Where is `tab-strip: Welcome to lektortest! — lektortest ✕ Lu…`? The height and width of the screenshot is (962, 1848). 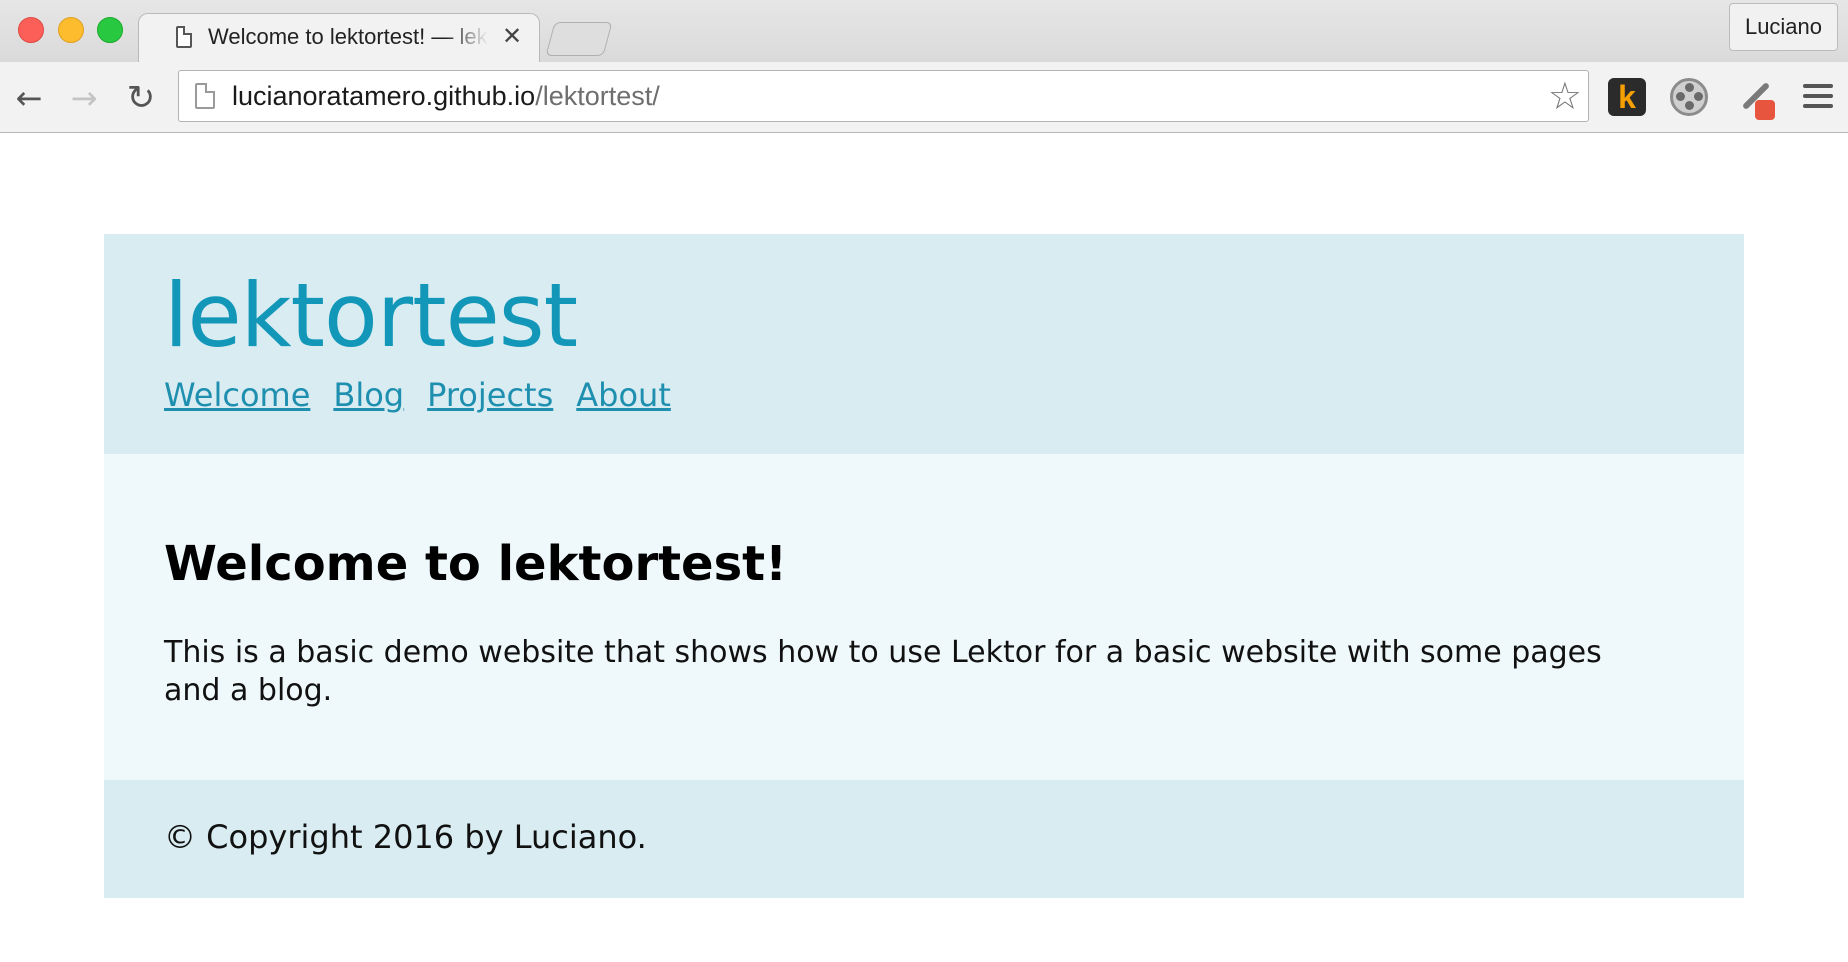
tab-strip: Welcome to lektortest! — lektortest ✕ Lu… is located at coordinates (924, 32).